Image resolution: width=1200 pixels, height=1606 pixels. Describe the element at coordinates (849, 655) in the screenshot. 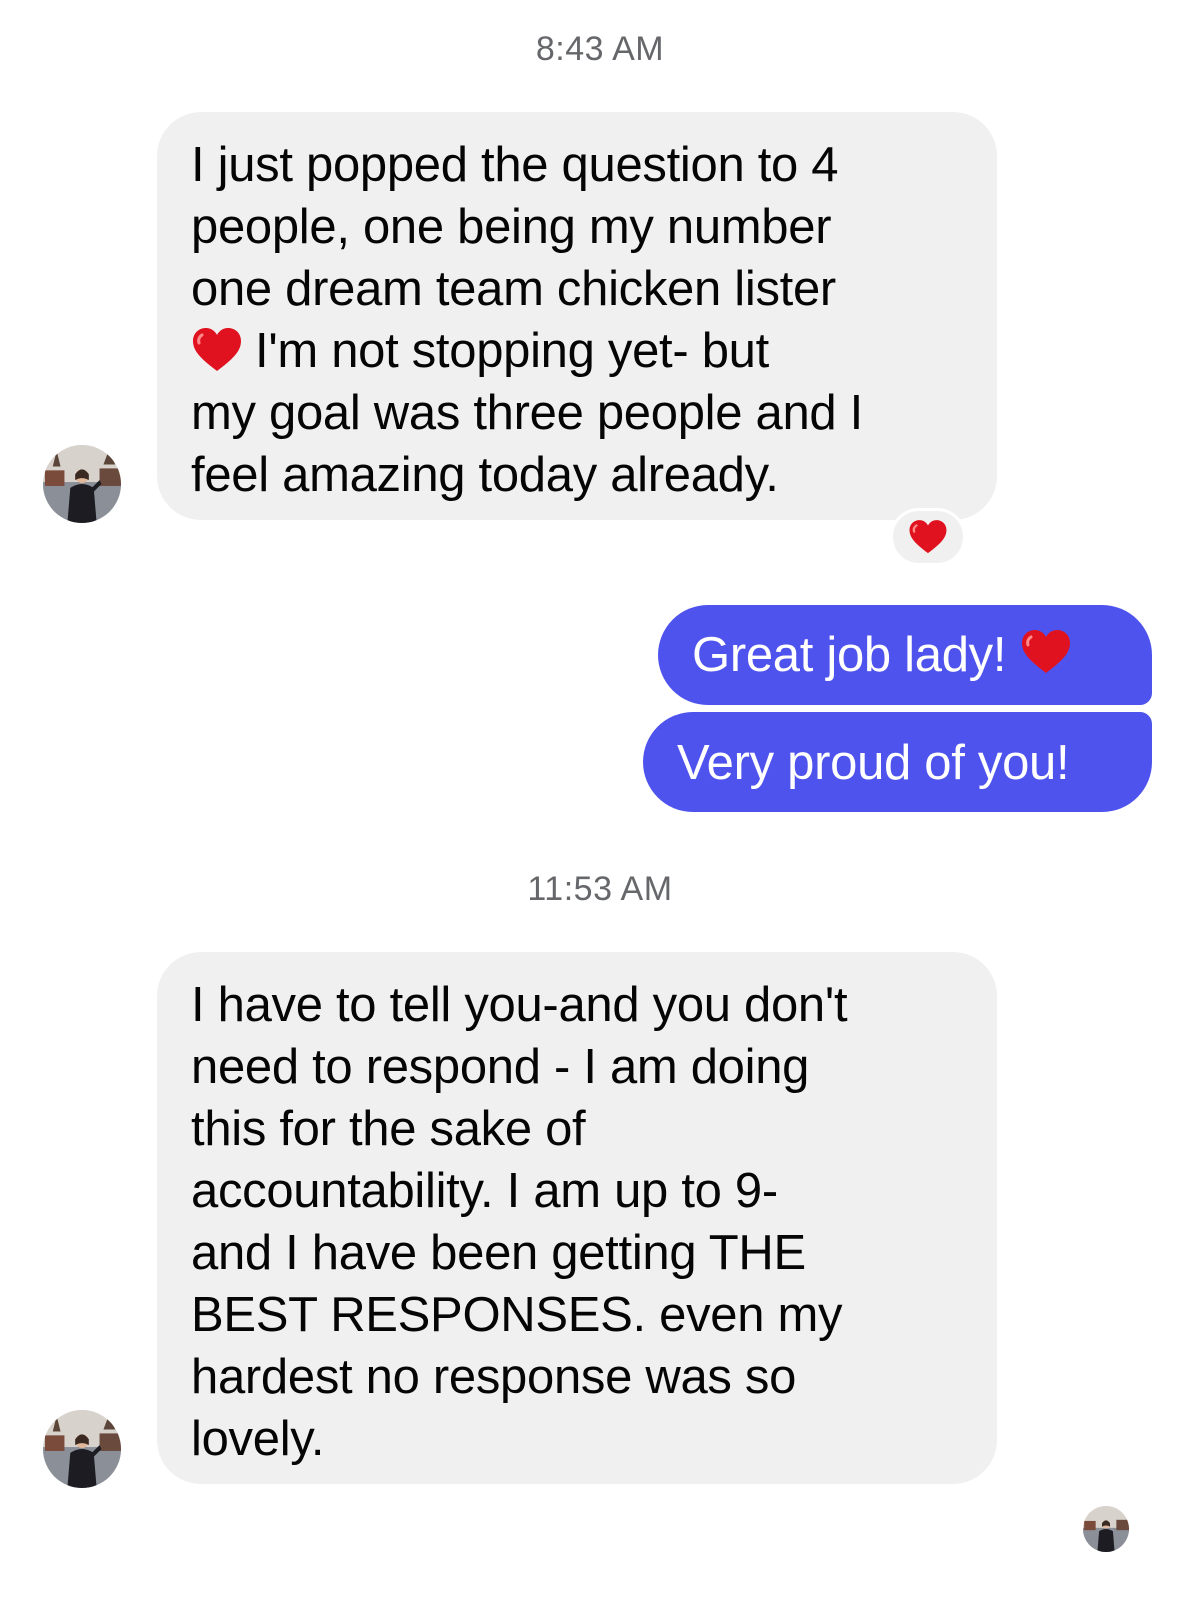

I see `message-text: Great job lady!` at that location.